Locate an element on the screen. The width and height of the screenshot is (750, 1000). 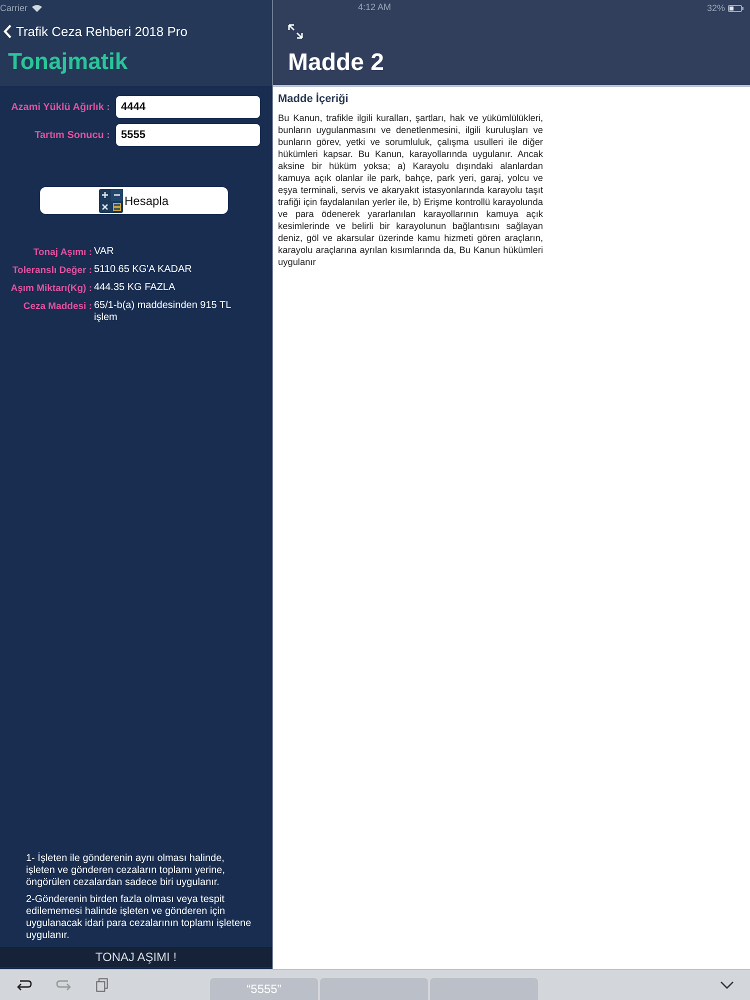
result-value: 65/1-b(a) maddesinden 915 TL işlem is located at coordinates (162, 312).